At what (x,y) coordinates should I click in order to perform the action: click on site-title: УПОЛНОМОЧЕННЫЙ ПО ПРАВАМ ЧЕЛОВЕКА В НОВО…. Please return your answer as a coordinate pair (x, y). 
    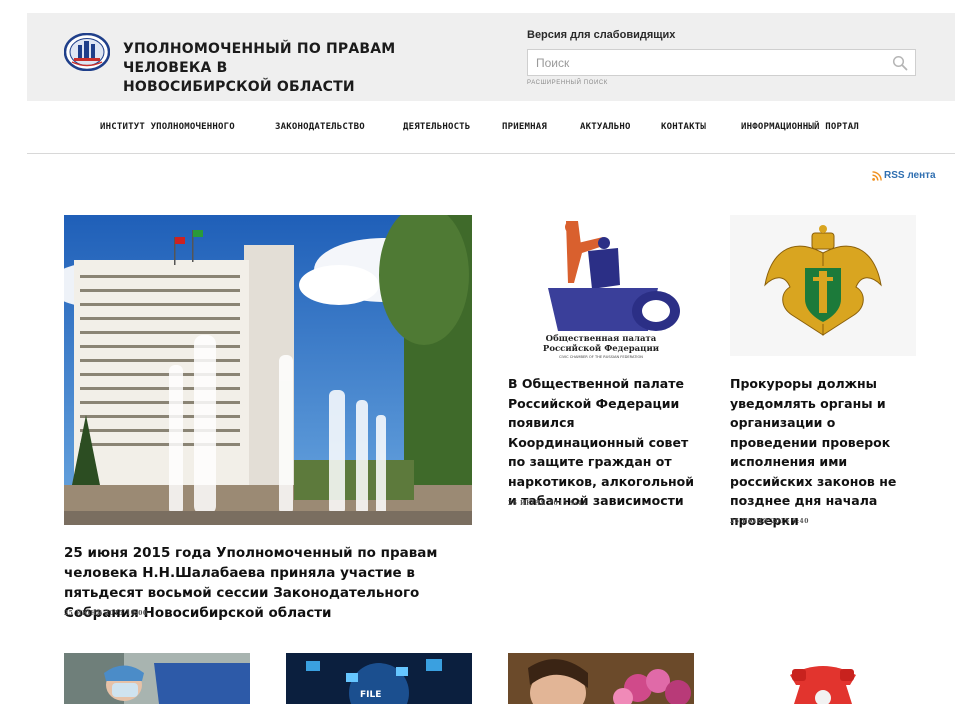
    Looking at the image, I should click on (303, 68).